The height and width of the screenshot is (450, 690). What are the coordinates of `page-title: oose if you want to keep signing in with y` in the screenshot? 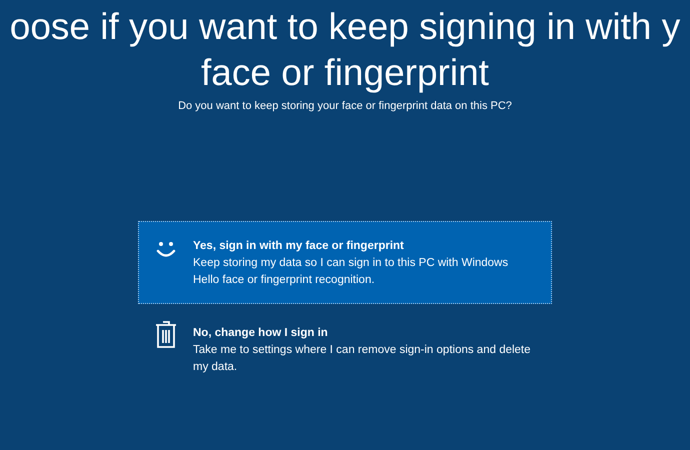 It's located at (345, 27).